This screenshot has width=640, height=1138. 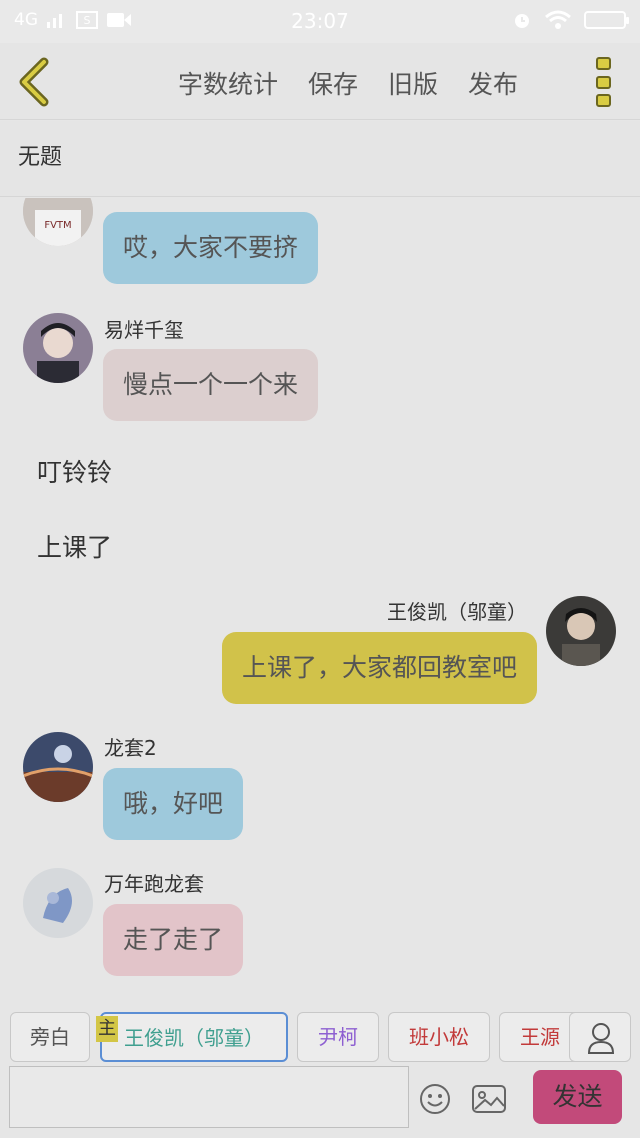 What do you see at coordinates (74, 546) in the screenshot?
I see `narration-text: 上课了` at bounding box center [74, 546].